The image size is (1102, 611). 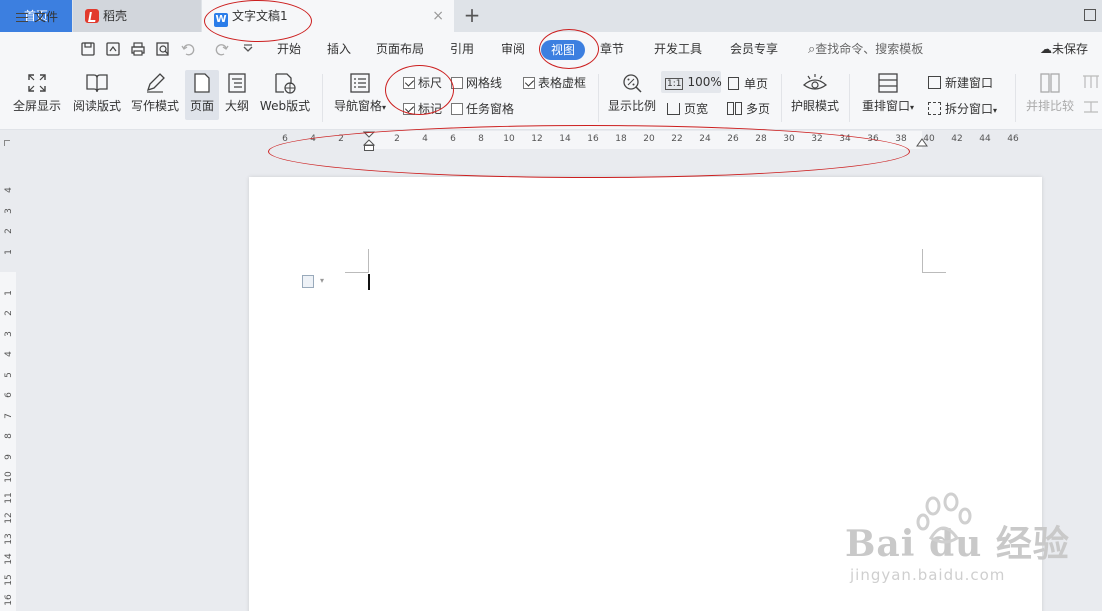 I want to click on page-width-button: 页宽, so click(x=687, y=108).